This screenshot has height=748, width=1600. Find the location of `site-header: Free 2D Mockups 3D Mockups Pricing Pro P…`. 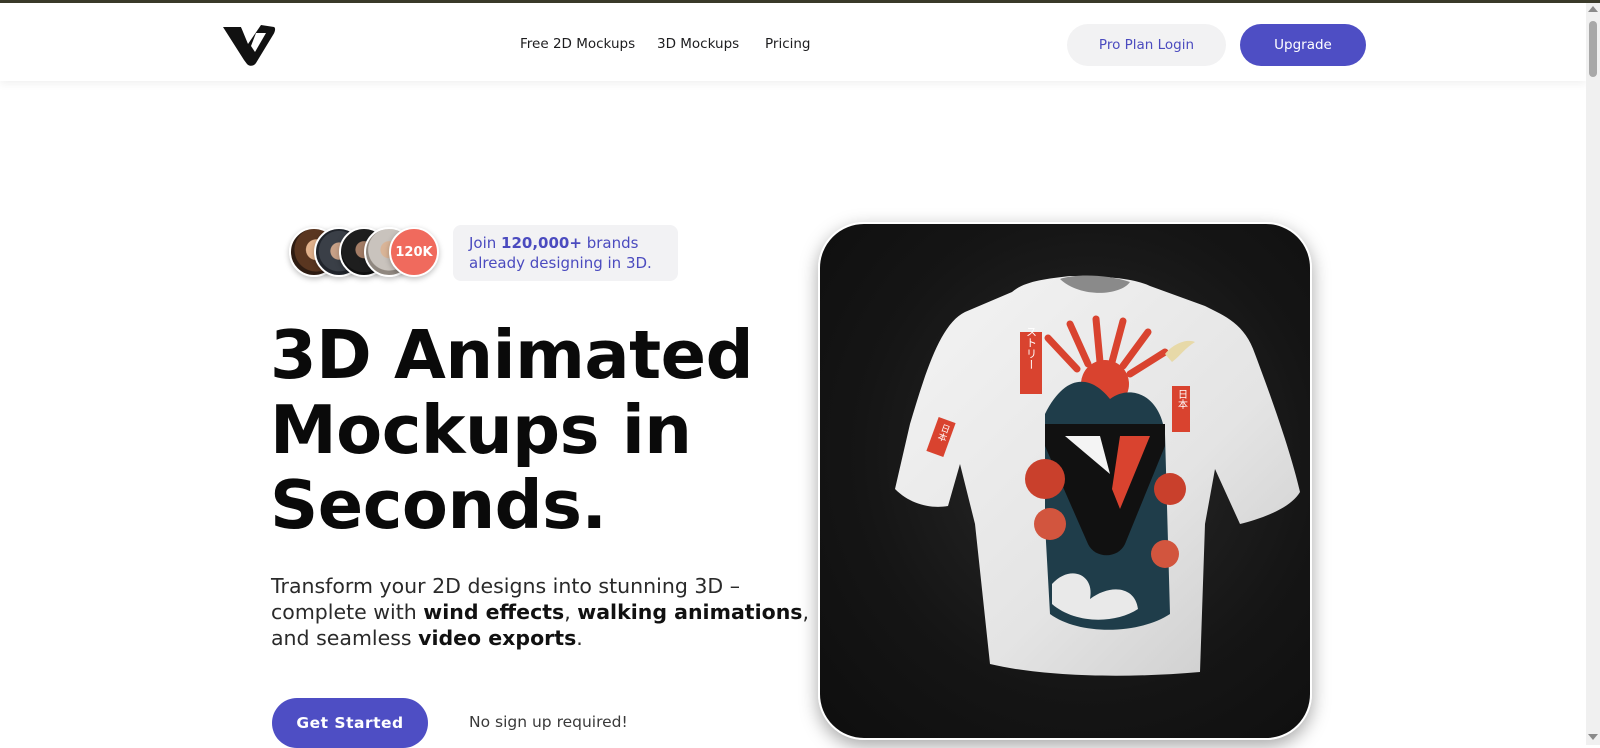

site-header: Free 2D Mockups 3D Mockups Pricing Pro P… is located at coordinates (793, 42).